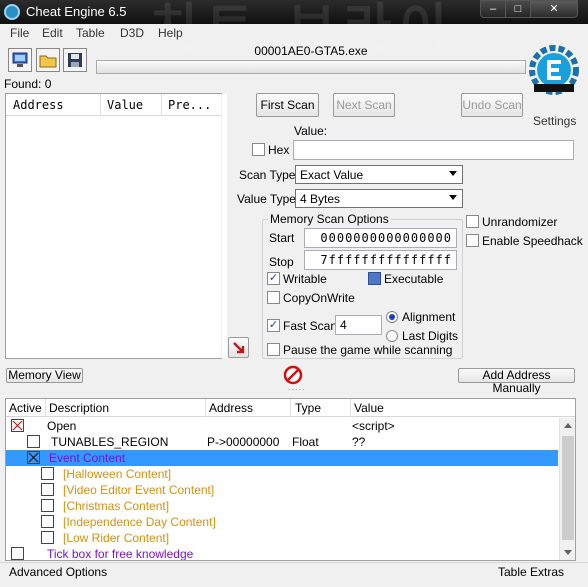 The width and height of the screenshot is (588, 587). Describe the element at coordinates (90, 33) in the screenshot. I see `menu-table: Table` at that location.